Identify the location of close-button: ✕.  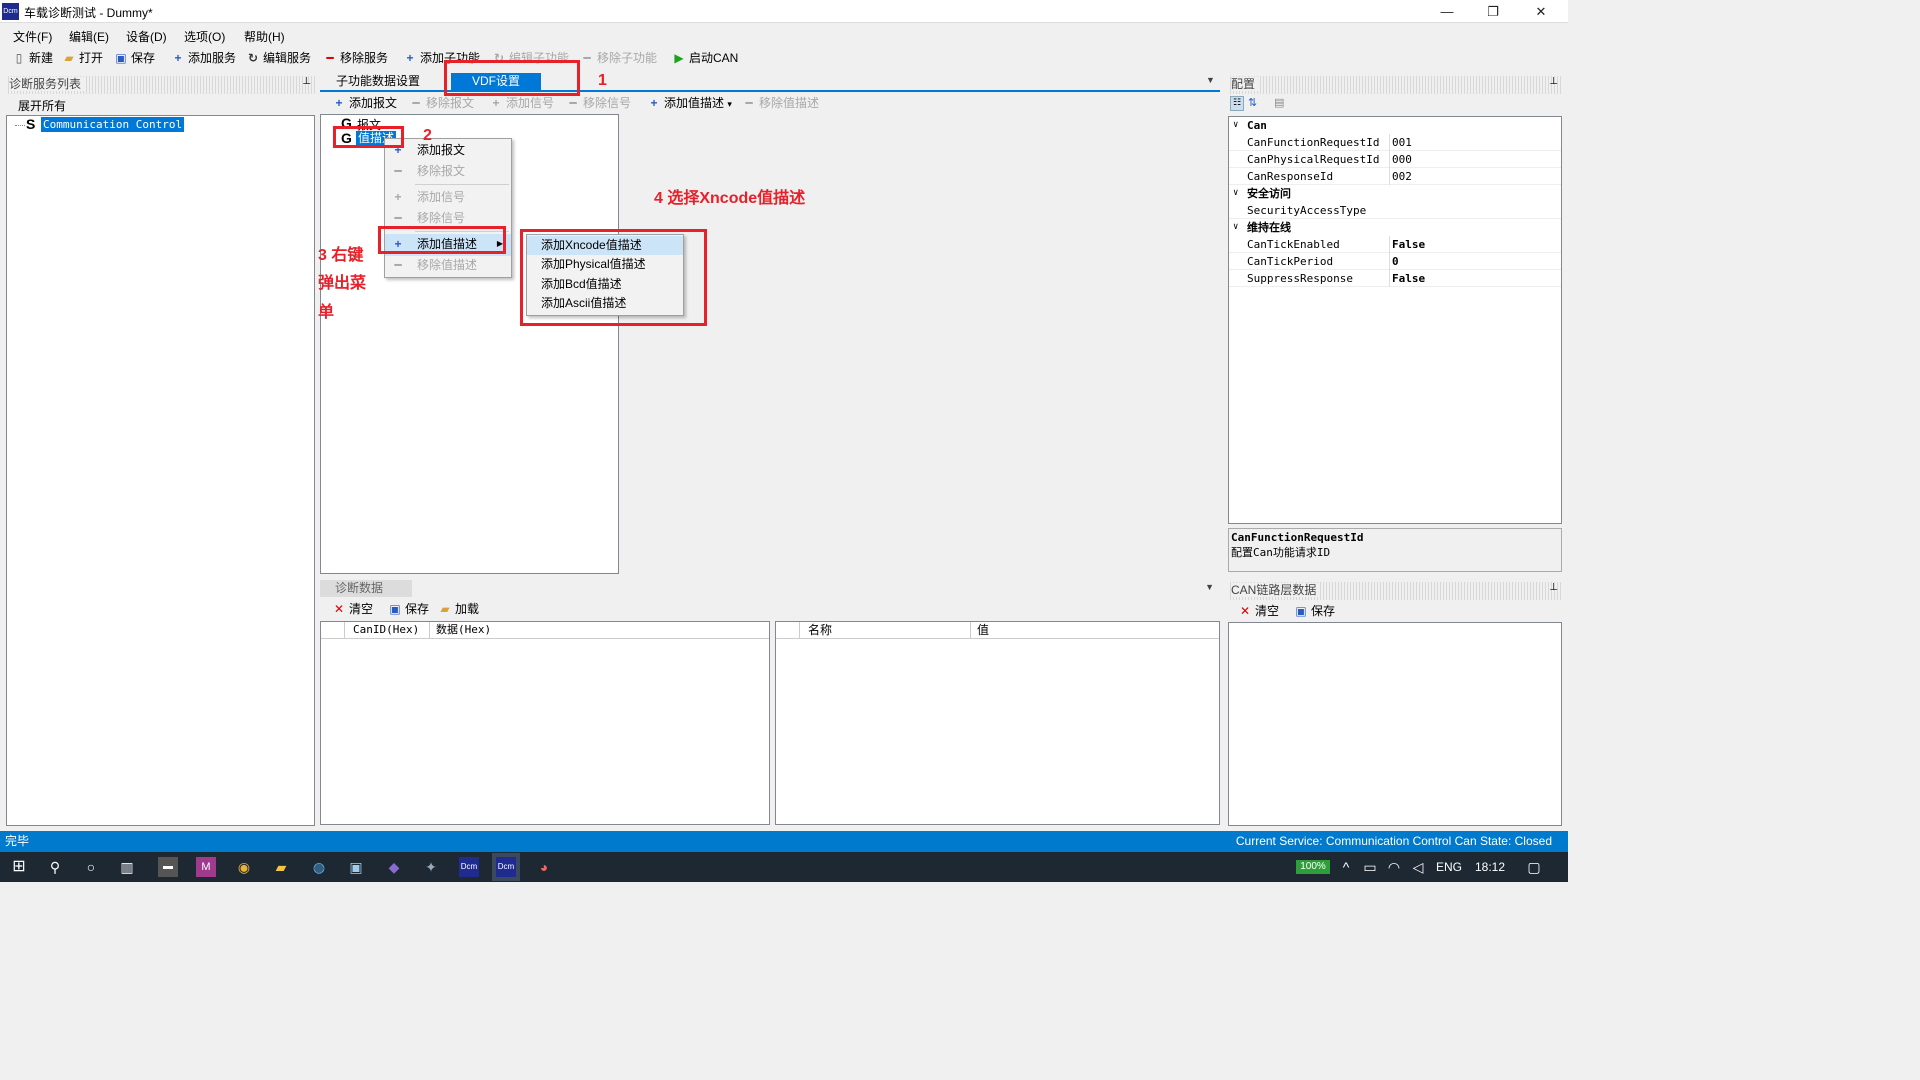
(1541, 12).